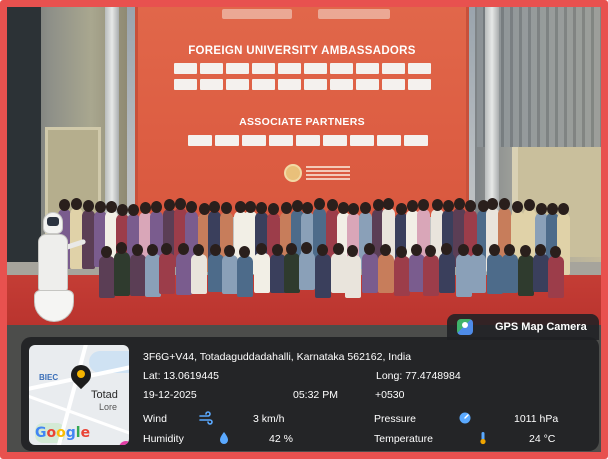 The width and height of the screenshot is (608, 459). Describe the element at coordinates (124, 443) in the screenshot. I see `map-badge-icon` at that location.